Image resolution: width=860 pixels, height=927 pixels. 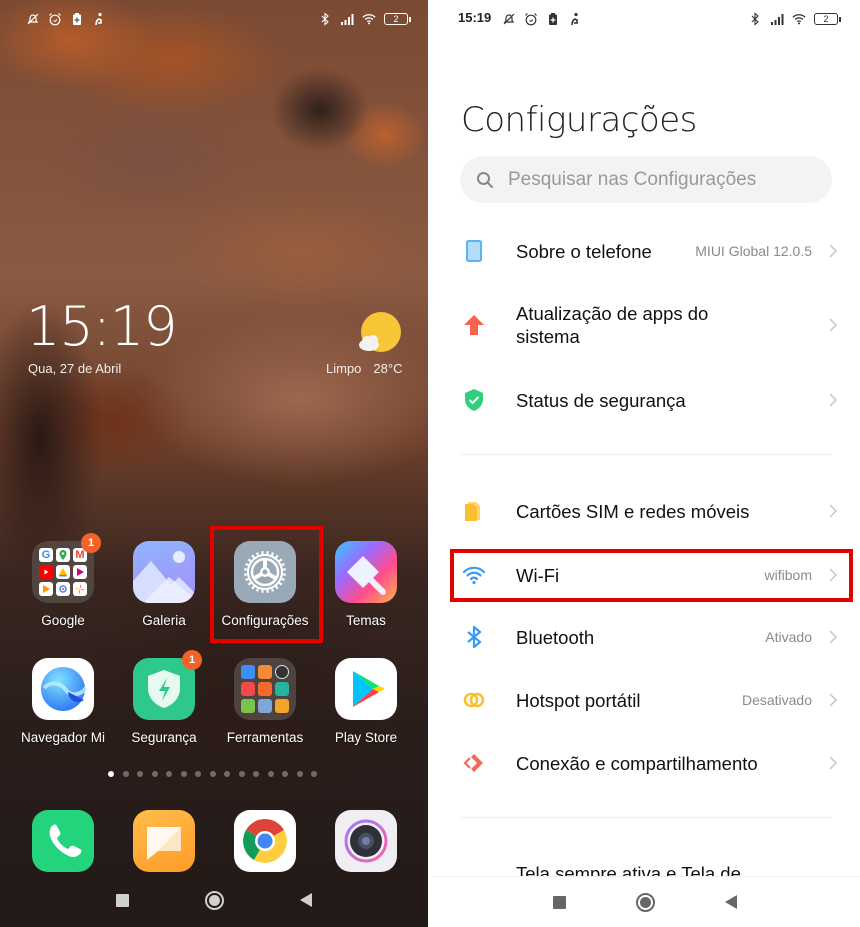 I want to click on clock-widget-date: Qua, 27 de Abril, so click(x=75, y=368).